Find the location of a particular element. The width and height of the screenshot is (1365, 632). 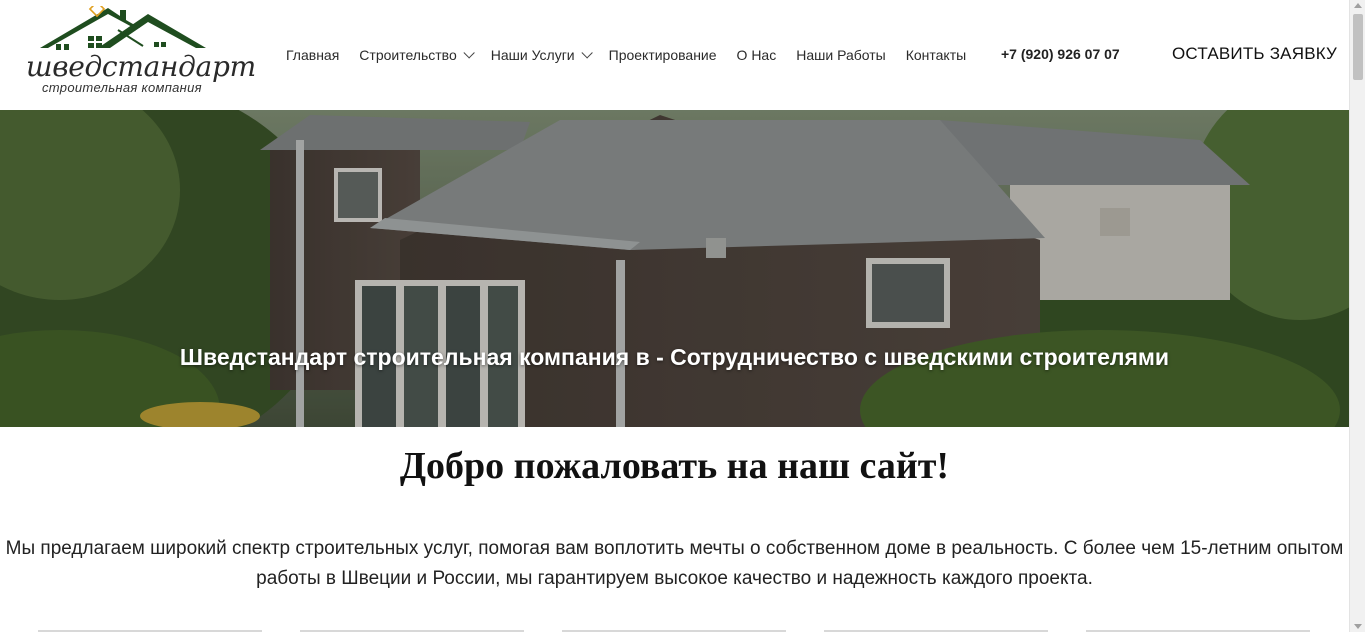

scroll-up-icon is located at coordinates (1358, 5).